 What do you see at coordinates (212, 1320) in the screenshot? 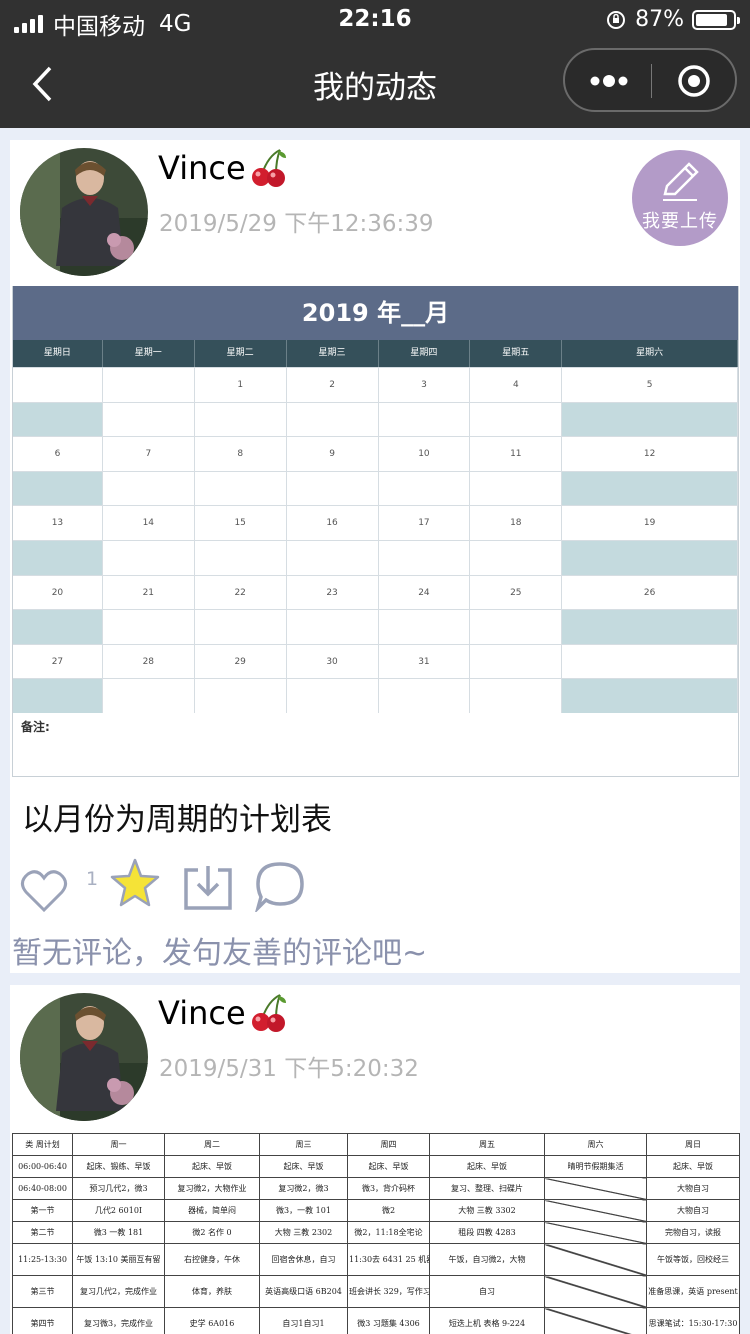
I see `schedule-cell: 史学 6A016` at bounding box center [212, 1320].